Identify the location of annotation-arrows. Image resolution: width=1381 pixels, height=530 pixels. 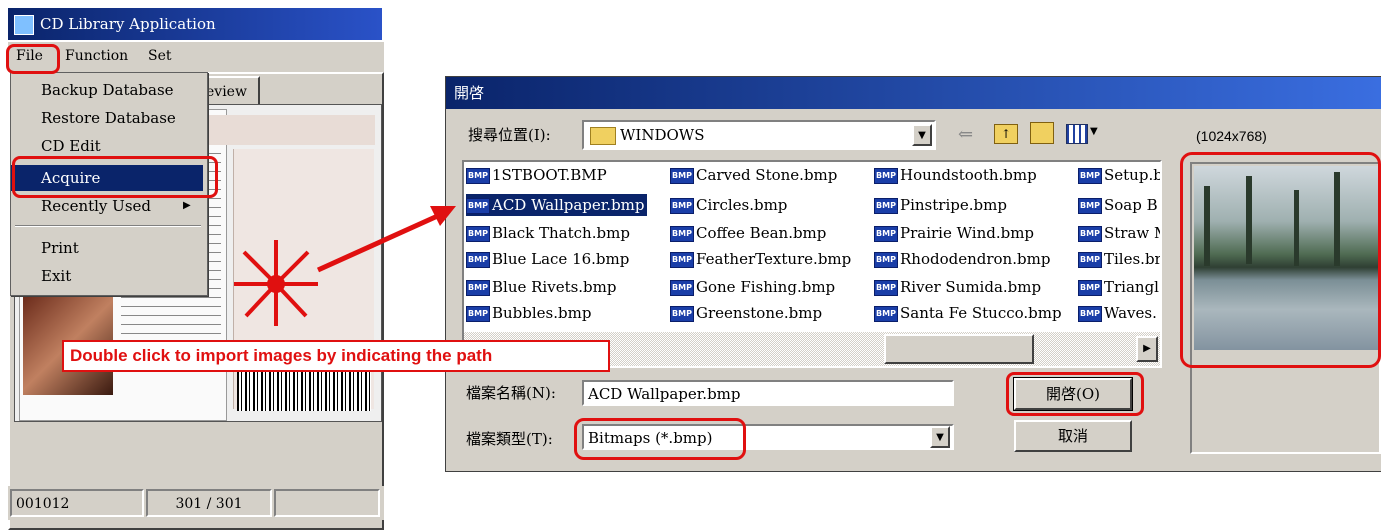
(345, 266).